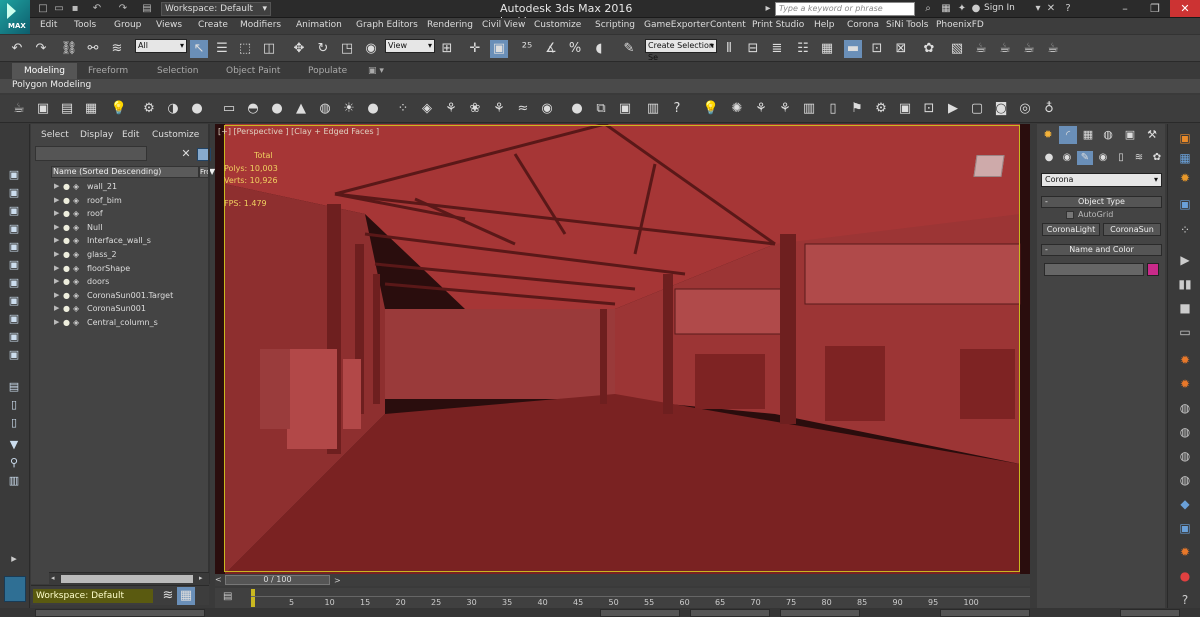 This screenshot has height=617, width=1200. I want to click on scene-item-row: ▶ ● ◈ CoronaSun001, so click(130, 308).